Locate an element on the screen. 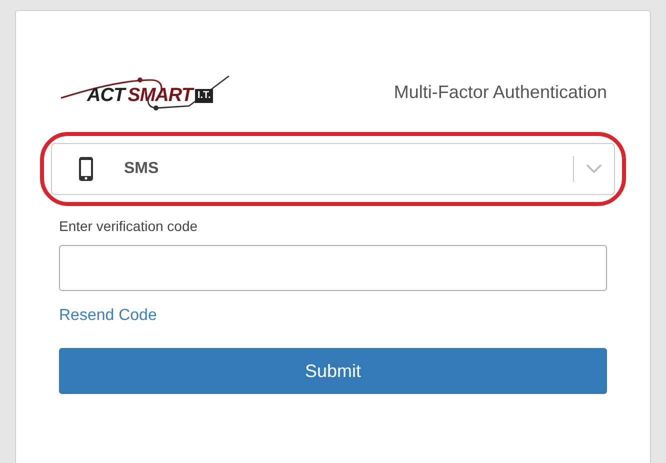 The height and width of the screenshot is (463, 666). page-title: Multi-Factor Authentication is located at coordinates (500, 92).